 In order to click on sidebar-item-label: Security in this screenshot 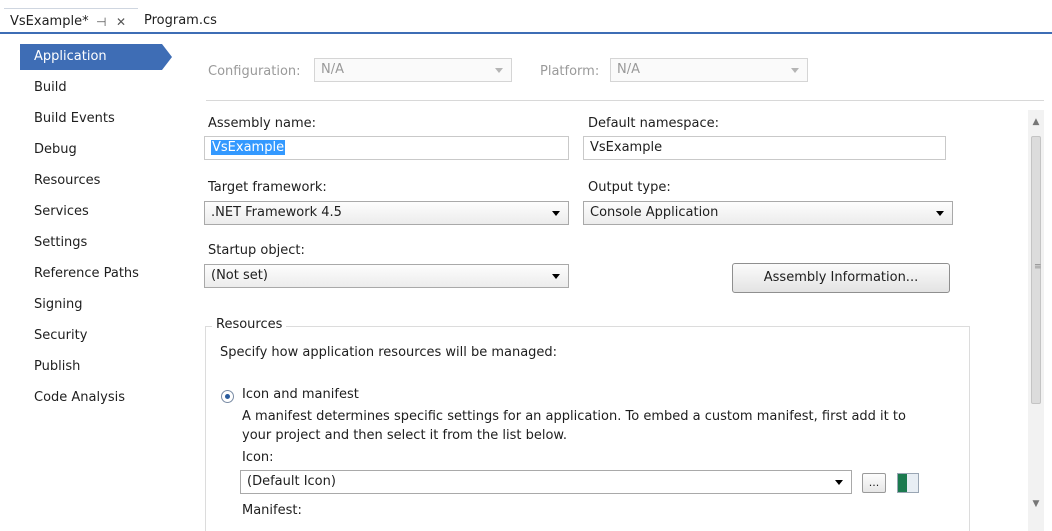, I will do `click(61, 335)`.